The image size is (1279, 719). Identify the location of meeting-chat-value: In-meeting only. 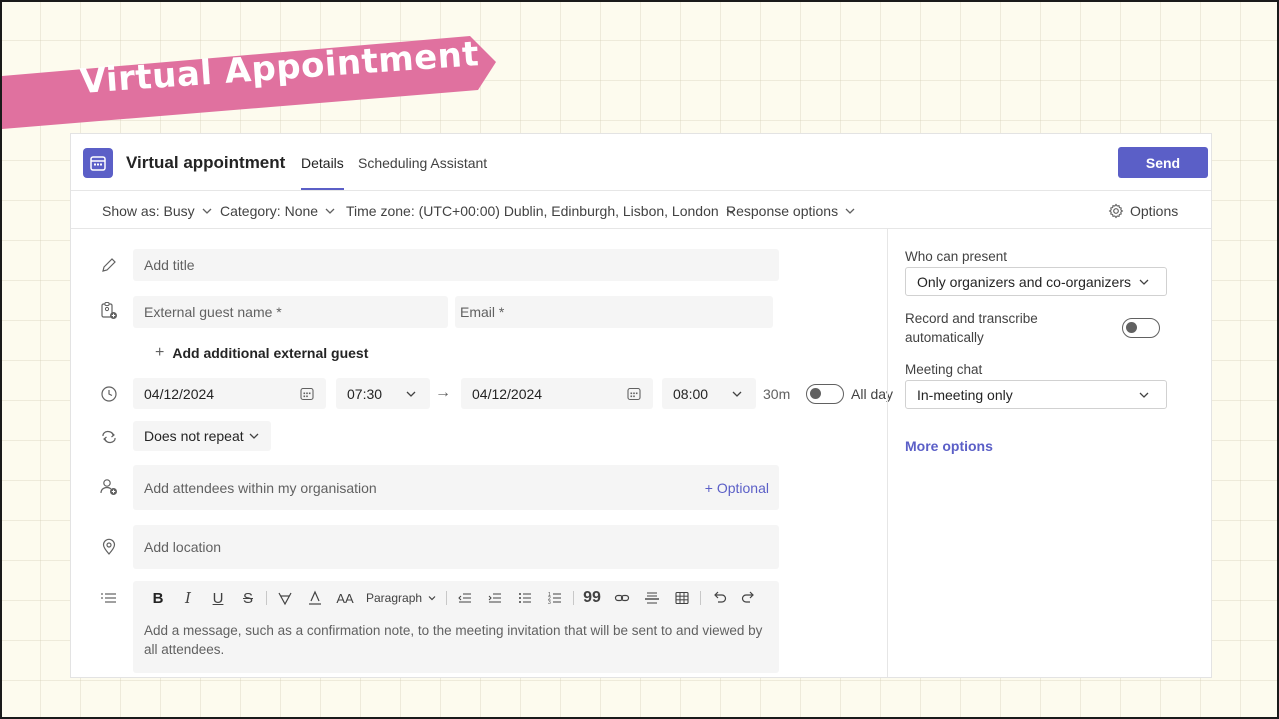
(965, 394).